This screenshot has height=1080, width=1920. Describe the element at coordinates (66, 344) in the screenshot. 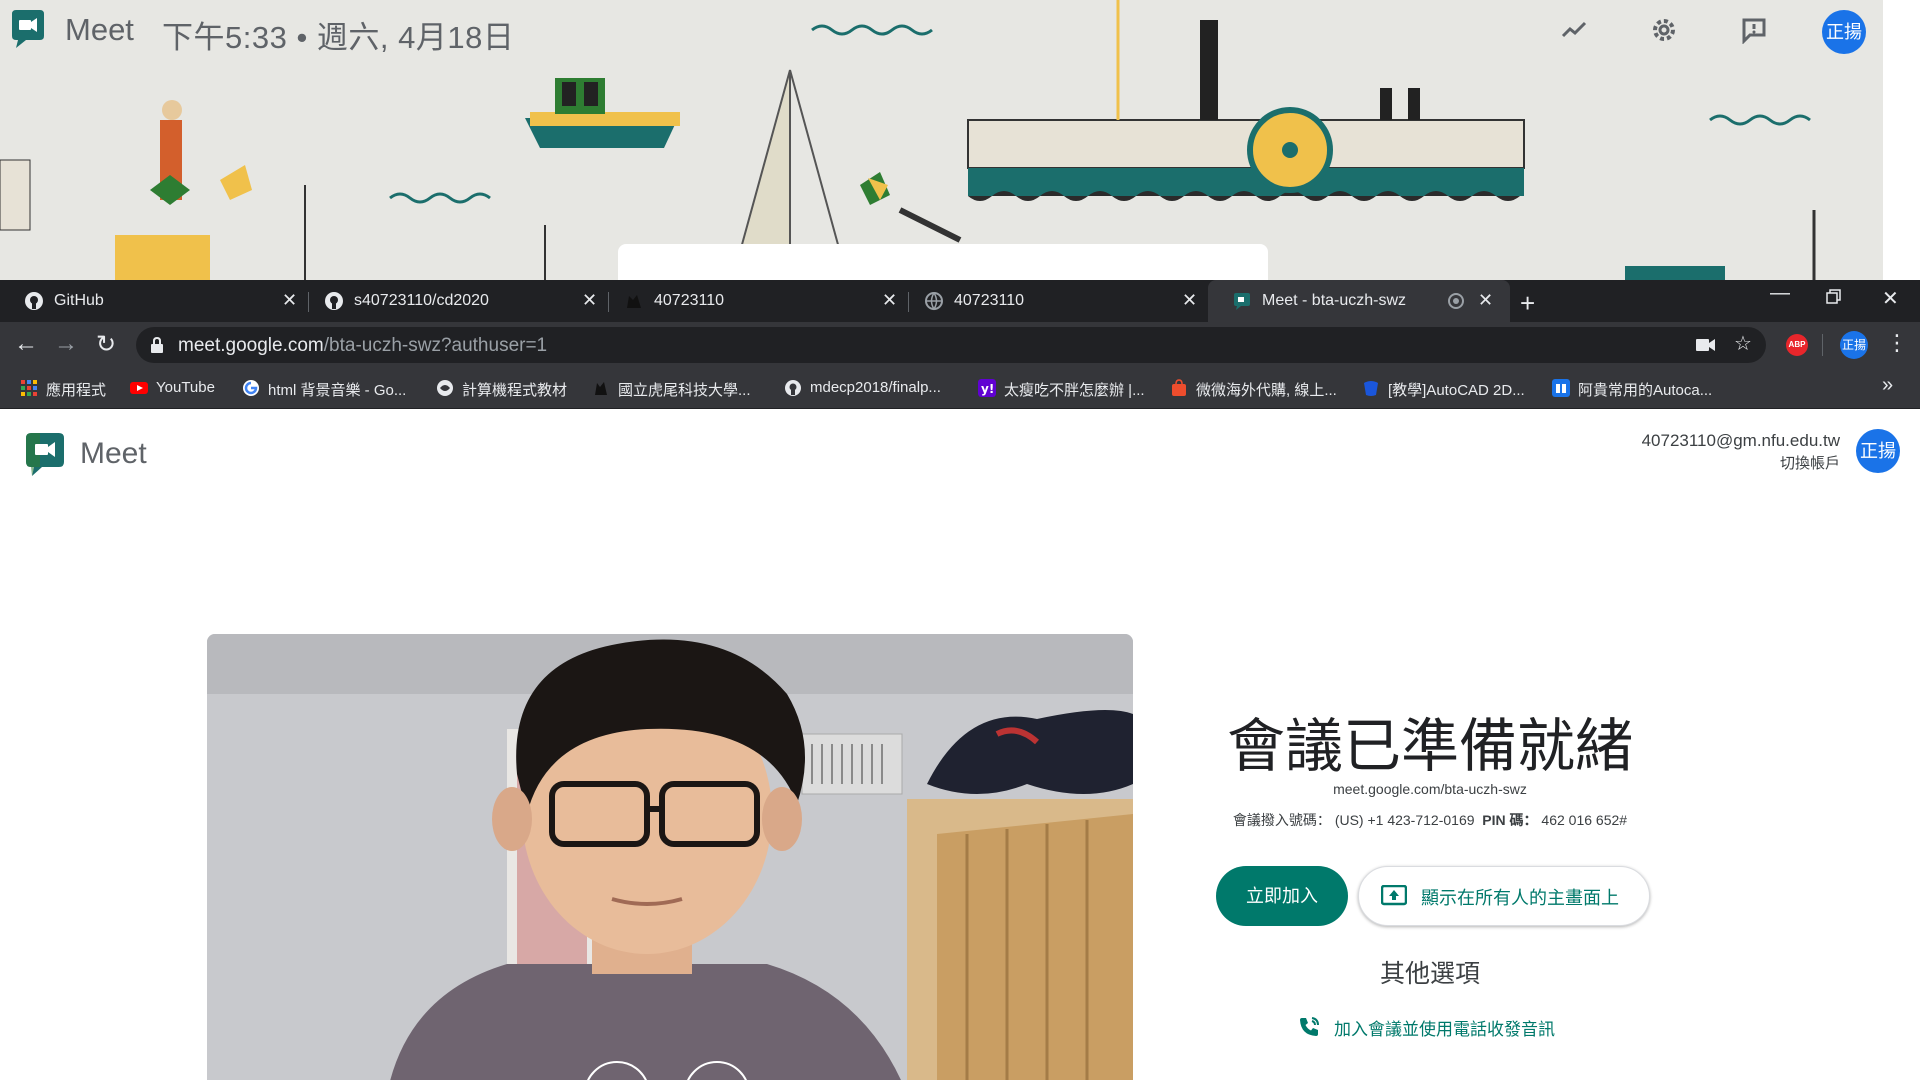

I see `forward-arrow-icon: →` at that location.